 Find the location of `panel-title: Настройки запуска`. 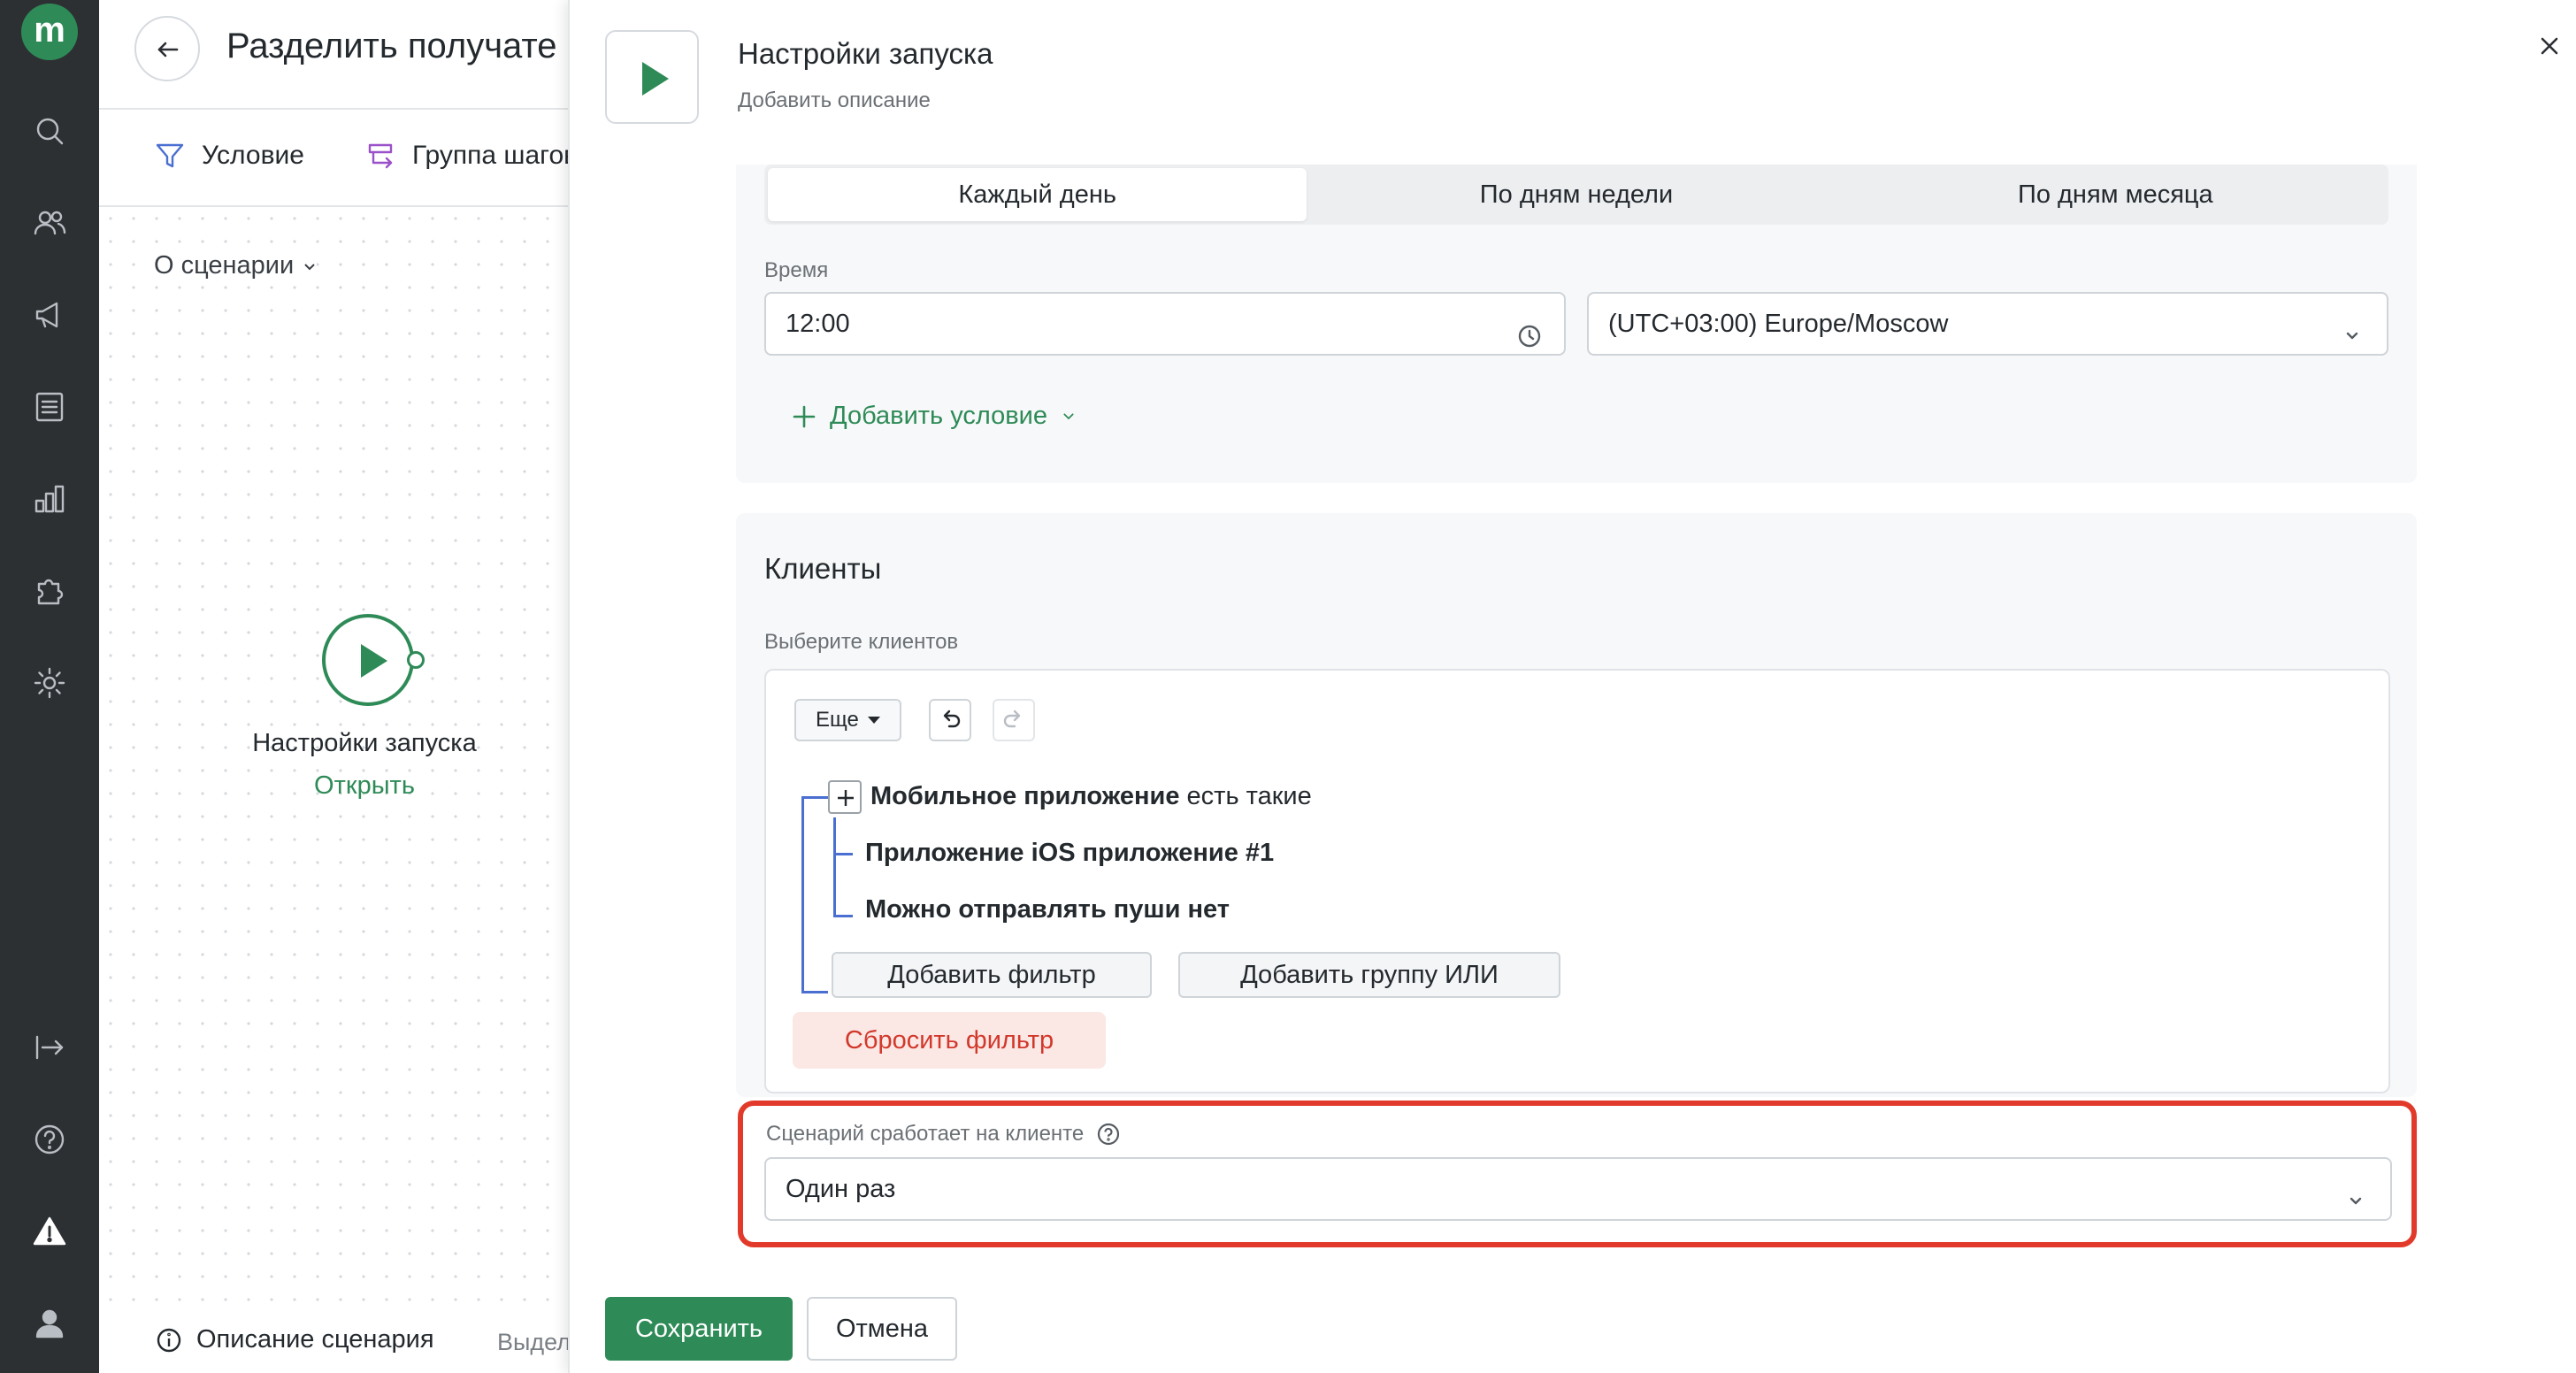

panel-title: Настройки запуска is located at coordinates (865, 53).